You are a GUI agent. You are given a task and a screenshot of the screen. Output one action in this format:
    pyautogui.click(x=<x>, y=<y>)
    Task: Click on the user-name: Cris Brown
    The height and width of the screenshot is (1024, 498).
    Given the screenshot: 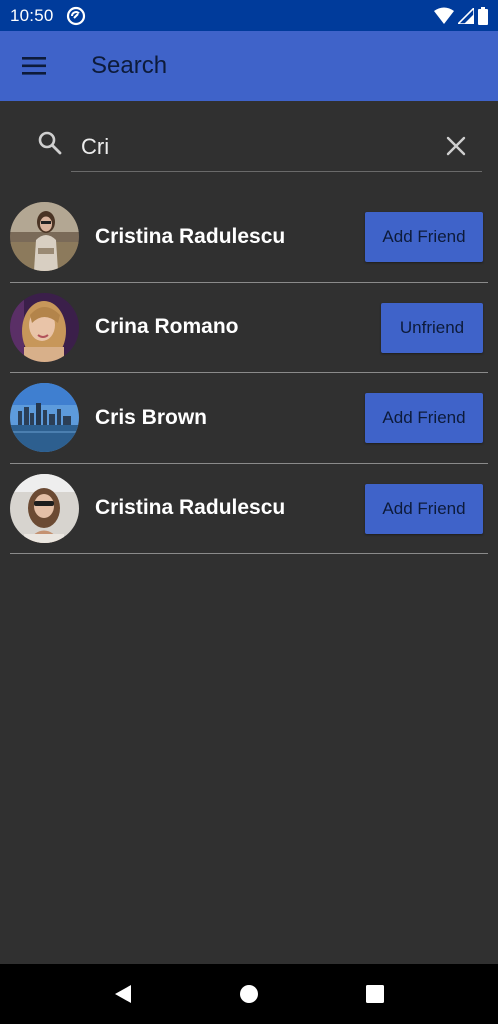 What is the action you would take?
    pyautogui.click(x=151, y=417)
    